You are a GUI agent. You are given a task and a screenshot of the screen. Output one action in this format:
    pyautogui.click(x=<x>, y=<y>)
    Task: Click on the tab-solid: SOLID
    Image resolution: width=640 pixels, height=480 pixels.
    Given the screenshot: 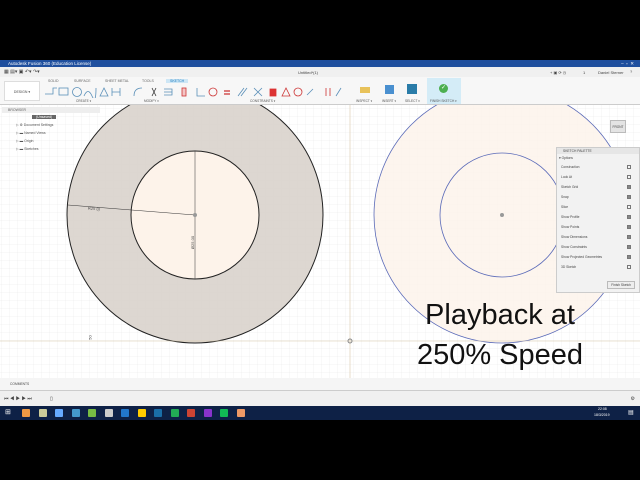 What is the action you would take?
    pyautogui.click(x=53, y=81)
    